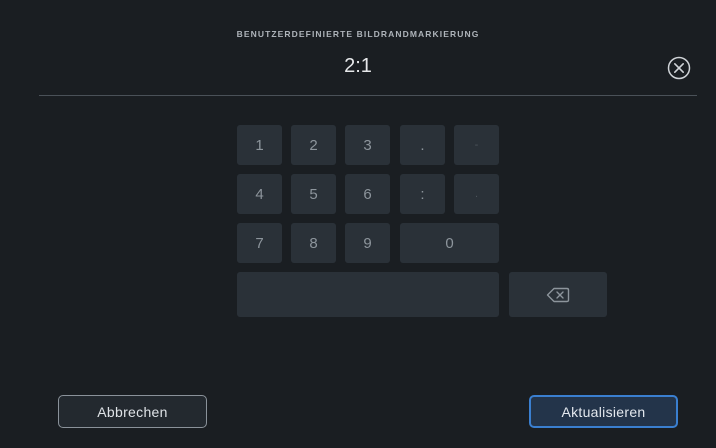  I want to click on key-0: 0, so click(449, 243).